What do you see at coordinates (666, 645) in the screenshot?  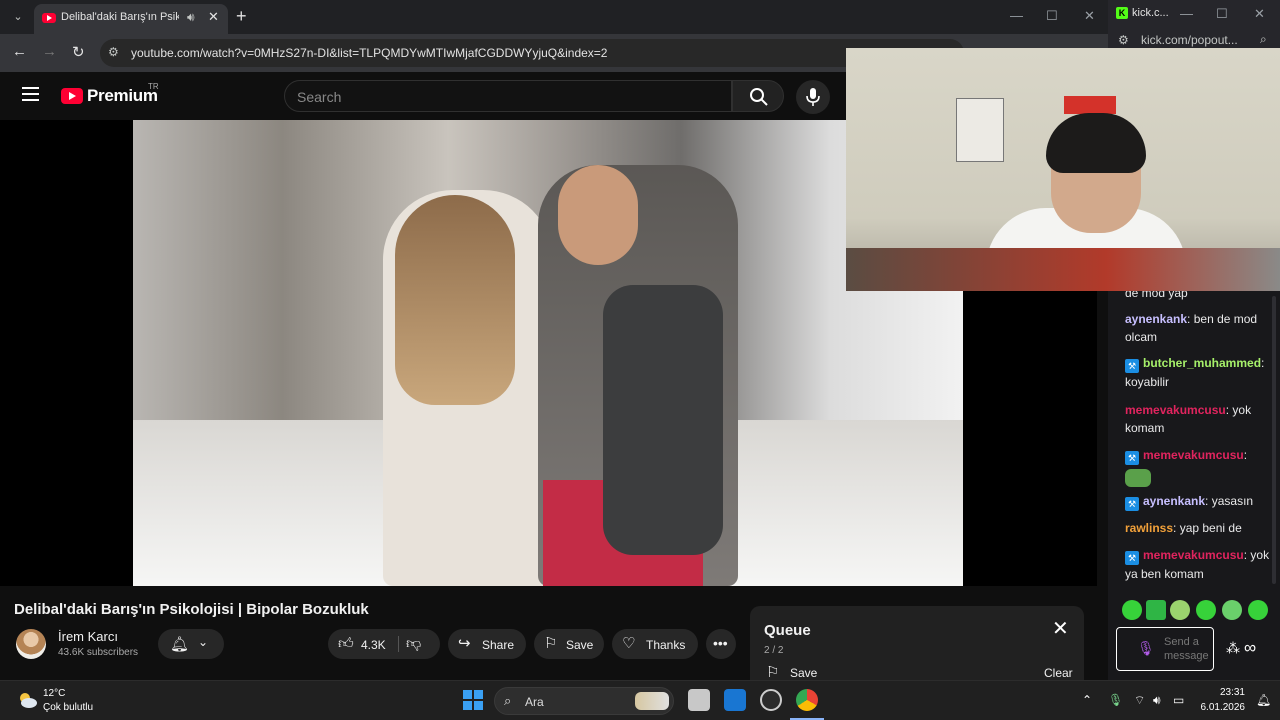 I see `thanks-label: Thanks` at bounding box center [666, 645].